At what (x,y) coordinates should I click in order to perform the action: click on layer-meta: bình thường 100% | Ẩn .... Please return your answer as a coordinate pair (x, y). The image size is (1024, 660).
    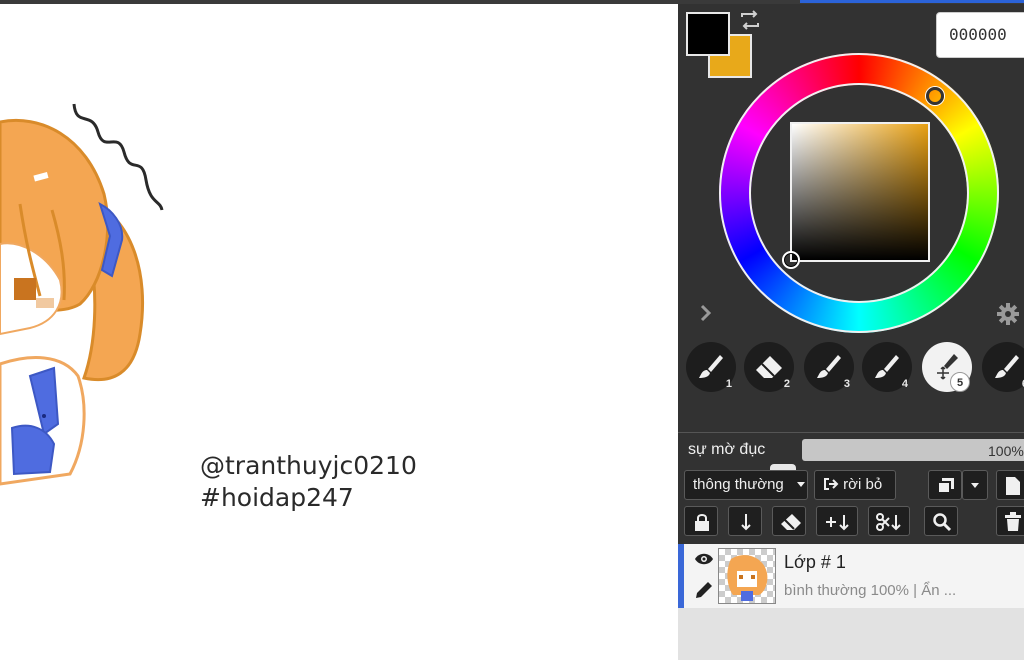
    Looking at the image, I should click on (870, 590).